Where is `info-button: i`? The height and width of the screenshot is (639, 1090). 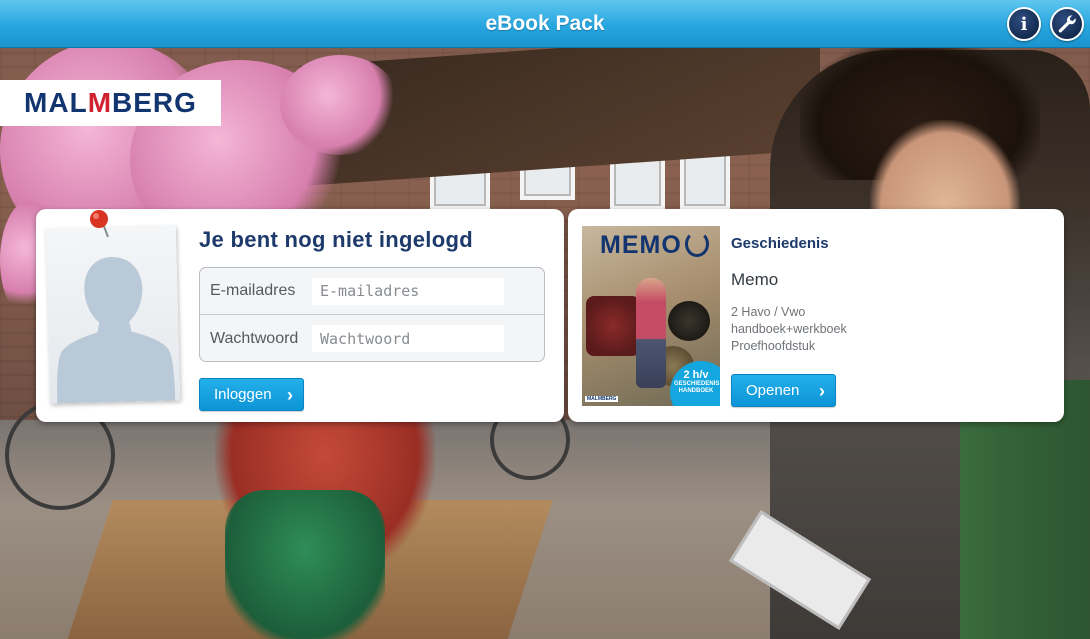 info-button: i is located at coordinates (1024, 24).